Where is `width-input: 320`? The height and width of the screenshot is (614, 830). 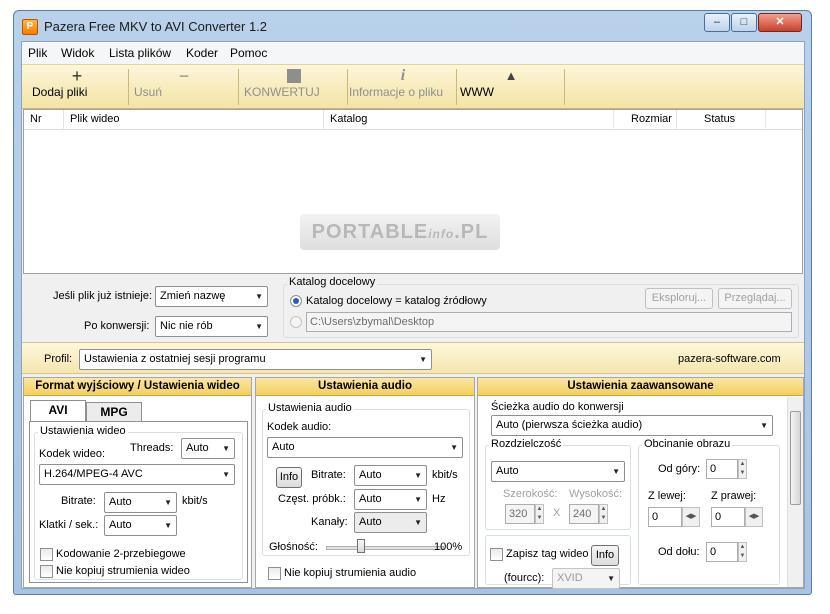 width-input: 320 is located at coordinates (520, 514).